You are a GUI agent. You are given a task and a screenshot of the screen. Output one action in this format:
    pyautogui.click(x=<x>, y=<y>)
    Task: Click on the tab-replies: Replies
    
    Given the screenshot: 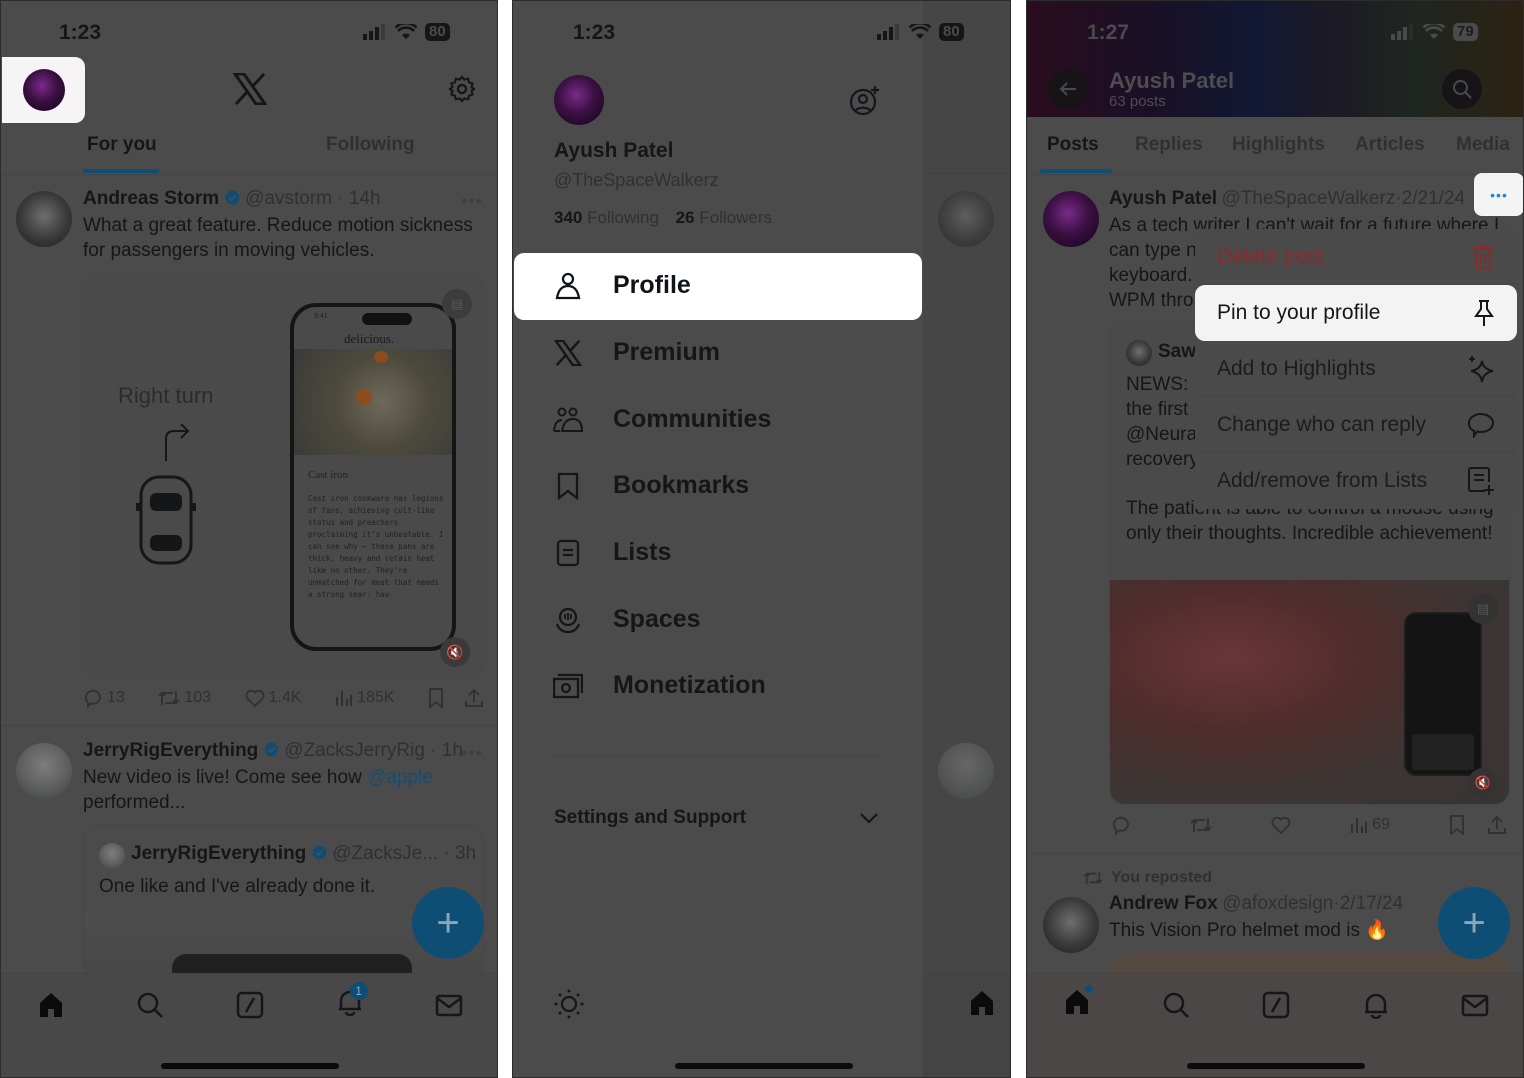 What is the action you would take?
    pyautogui.click(x=1169, y=145)
    